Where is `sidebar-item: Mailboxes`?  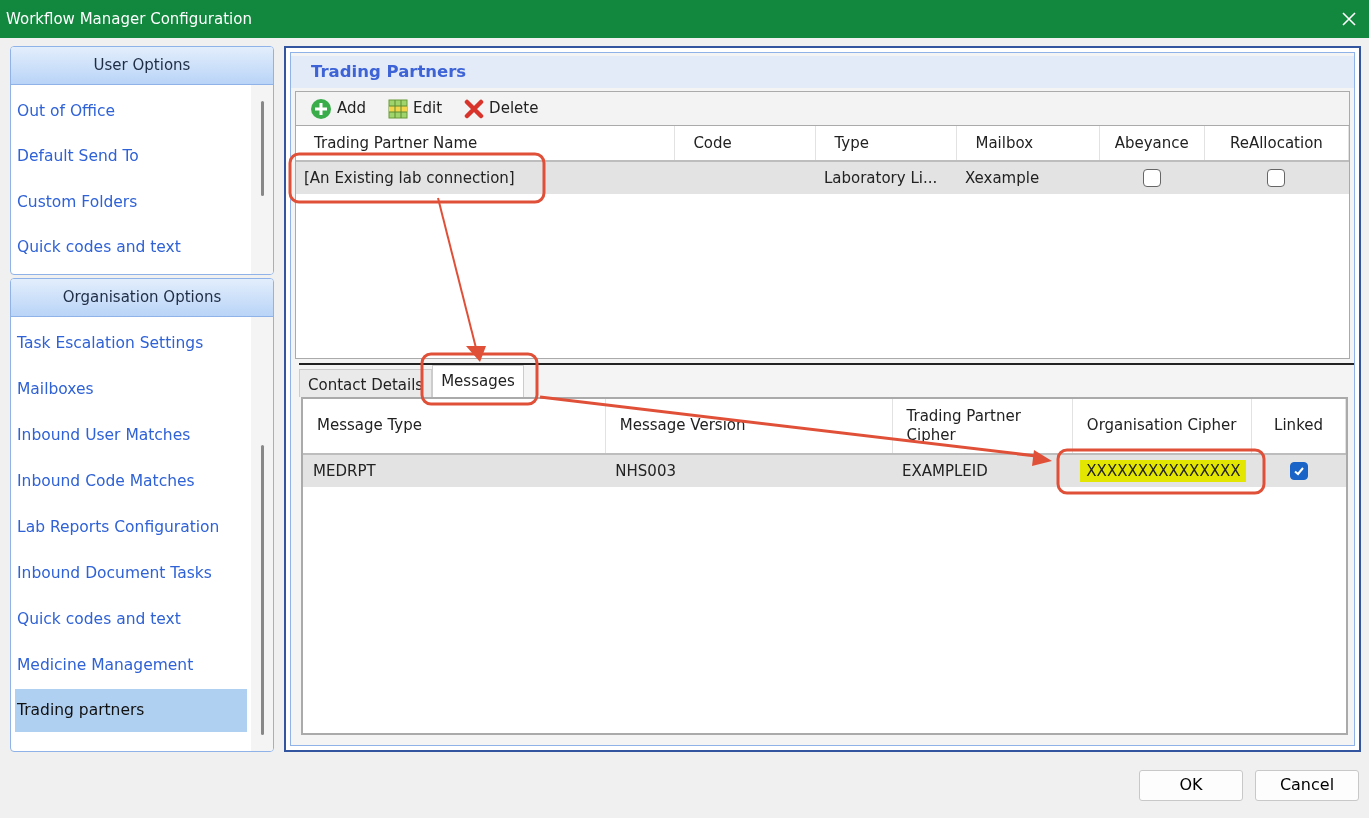 sidebar-item: Mailboxes is located at coordinates (131, 390).